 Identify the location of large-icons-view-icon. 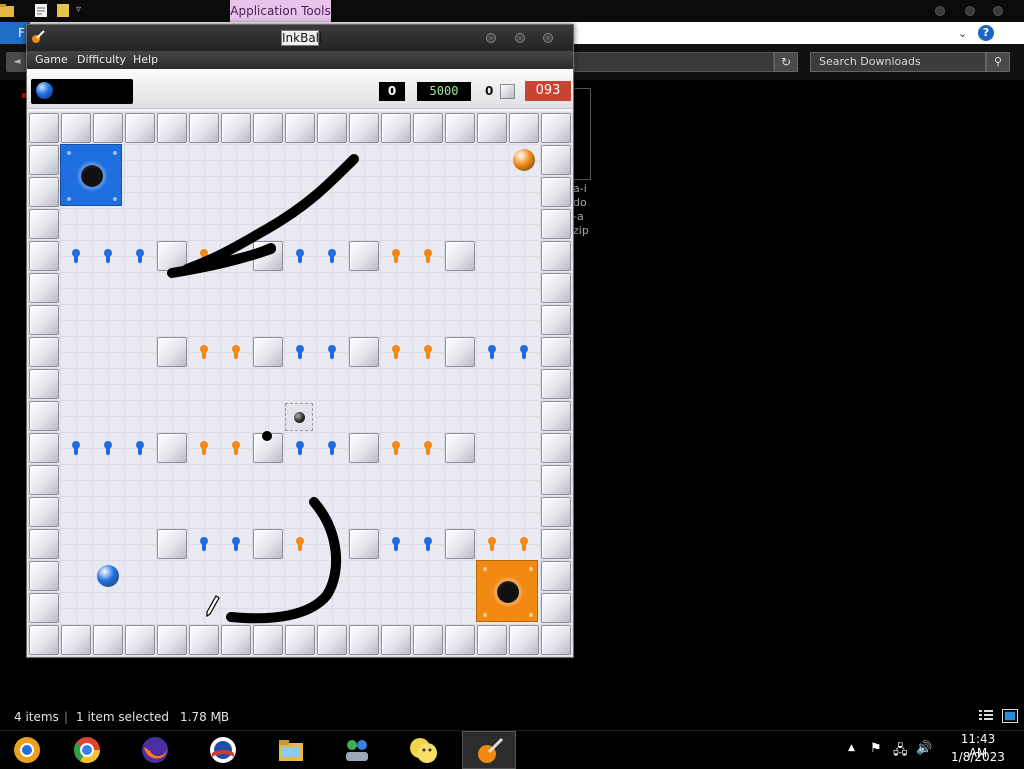
(1010, 716).